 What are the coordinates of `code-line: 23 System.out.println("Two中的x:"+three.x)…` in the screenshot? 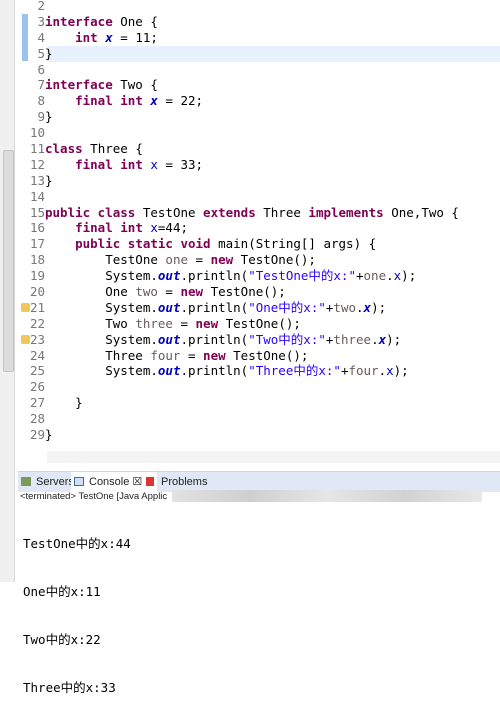 It's located at (257, 340).